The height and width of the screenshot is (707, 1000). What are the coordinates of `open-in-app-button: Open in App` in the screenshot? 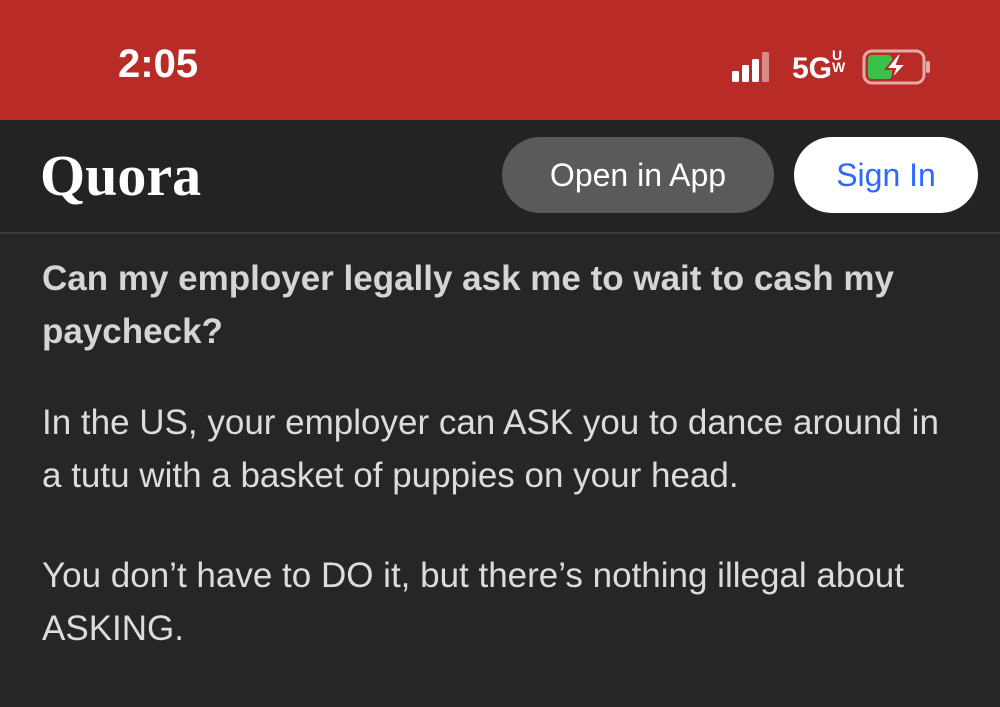 It's located at (638, 175).